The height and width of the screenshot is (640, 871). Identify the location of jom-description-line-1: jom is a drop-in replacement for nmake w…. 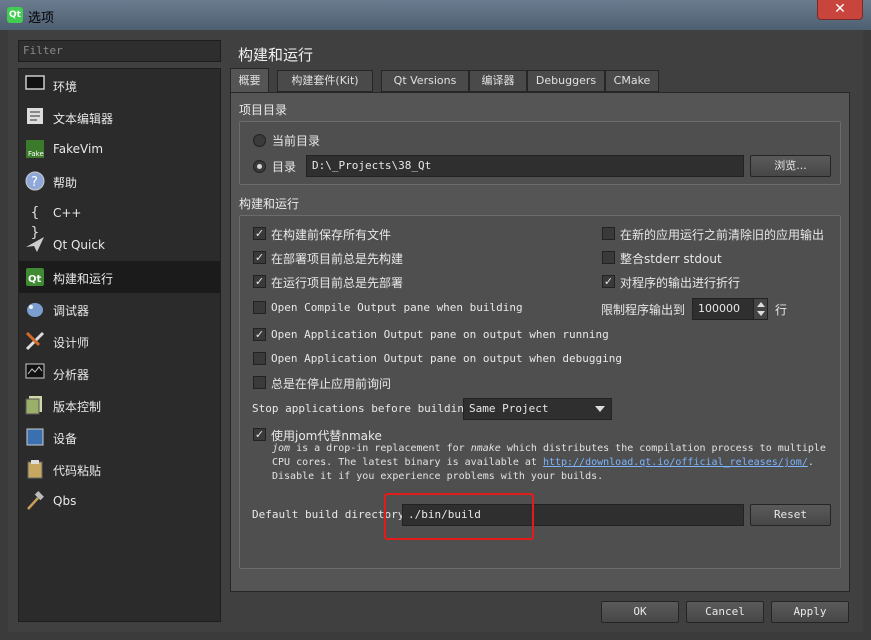
(549, 448).